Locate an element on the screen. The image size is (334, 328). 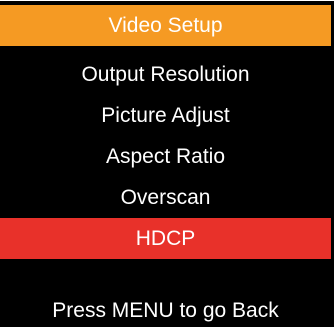
menu-item-picture-adjust: Picture Adjust is located at coordinates (165, 115).